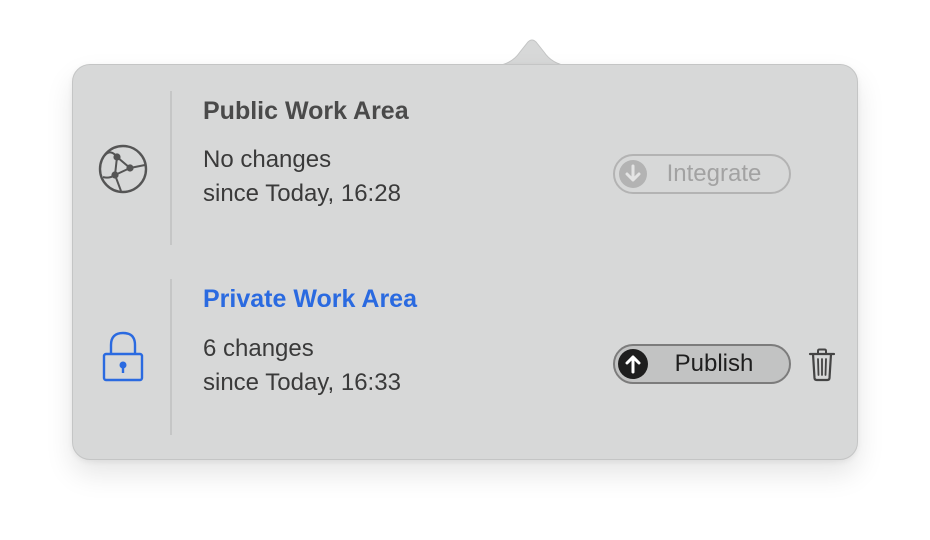 This screenshot has width=930, height=540. Describe the element at coordinates (822, 365) in the screenshot. I see `trash-icon` at that location.